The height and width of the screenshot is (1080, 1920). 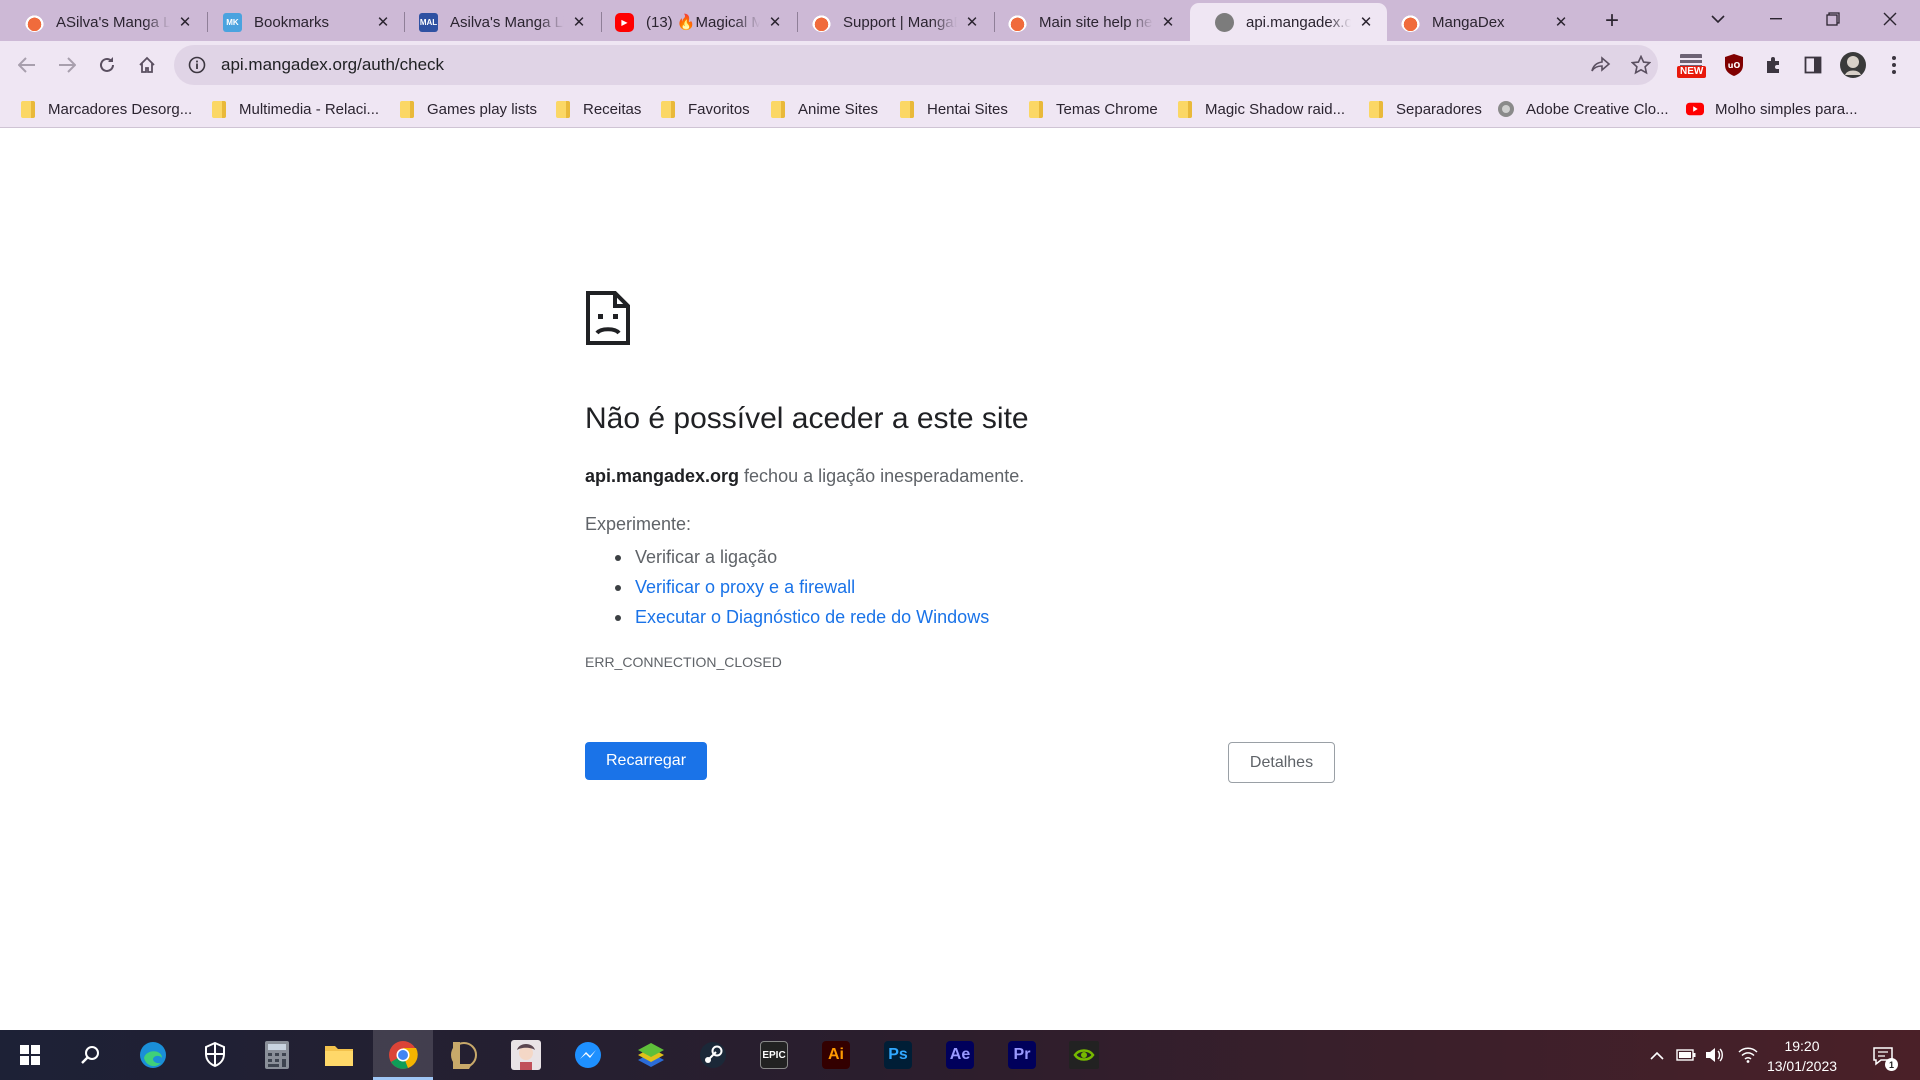 I want to click on tab-title: api.mangadex.org, so click(x=1298, y=22).